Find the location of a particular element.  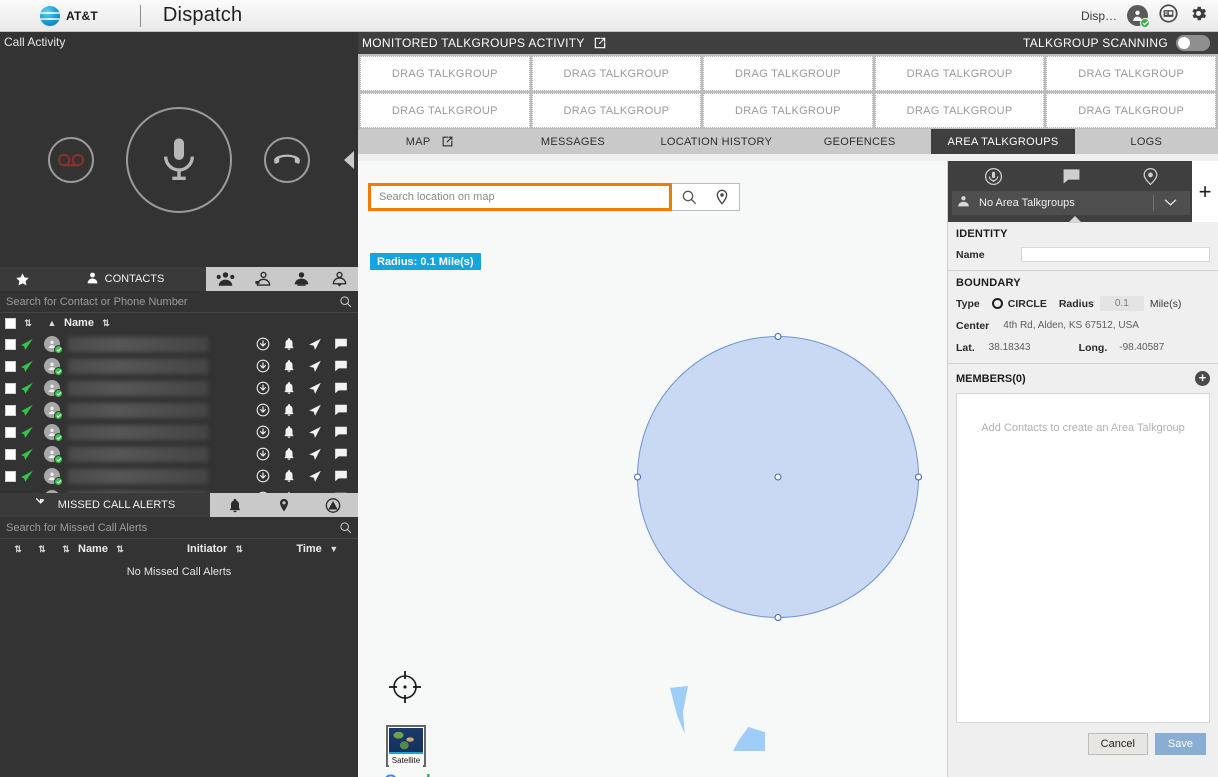

talkgroup-scanning-toggle is located at coordinates (1193, 43).